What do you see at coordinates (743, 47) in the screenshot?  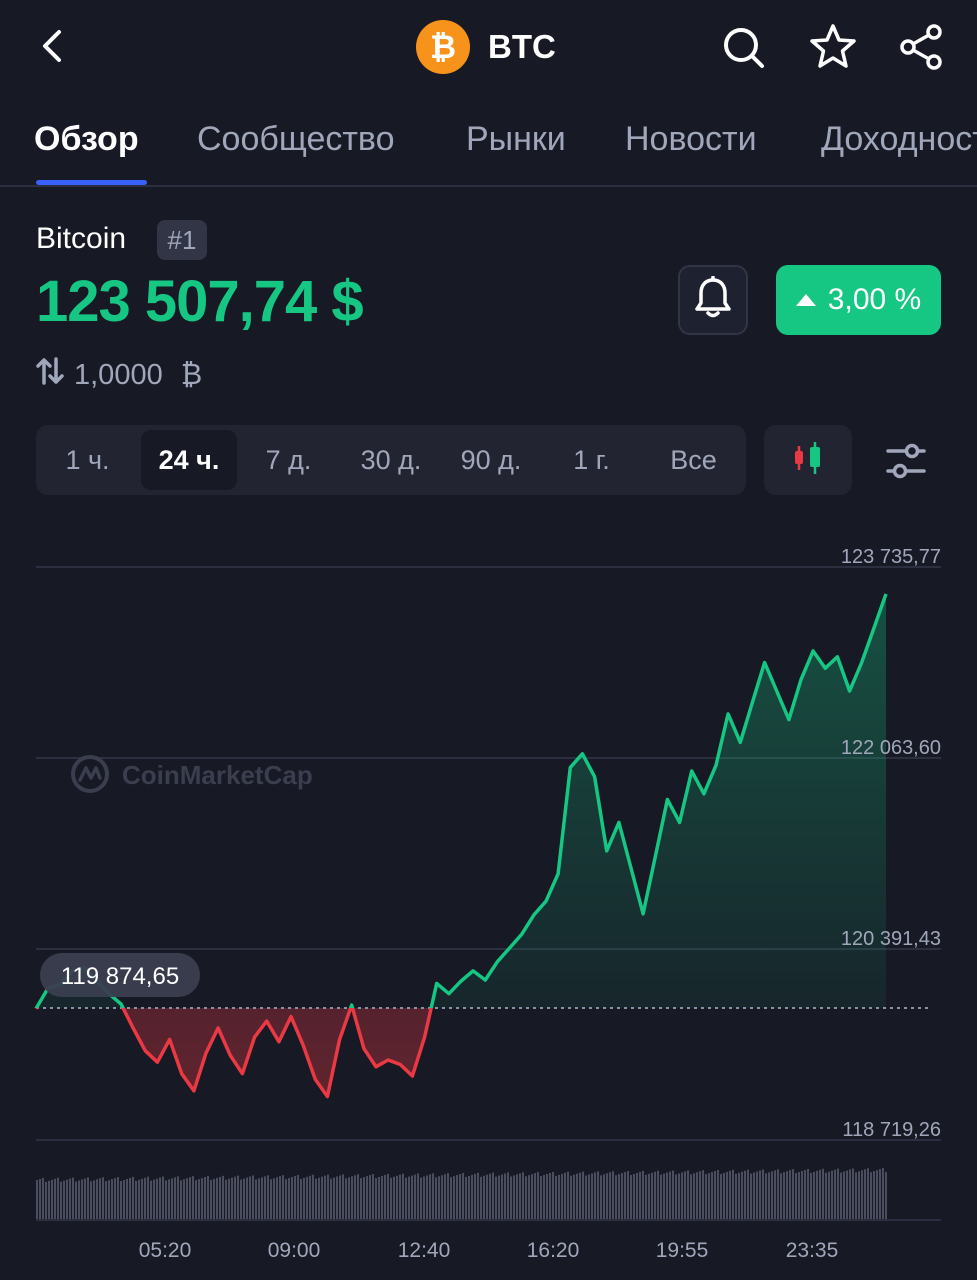 I see `search-icon` at bounding box center [743, 47].